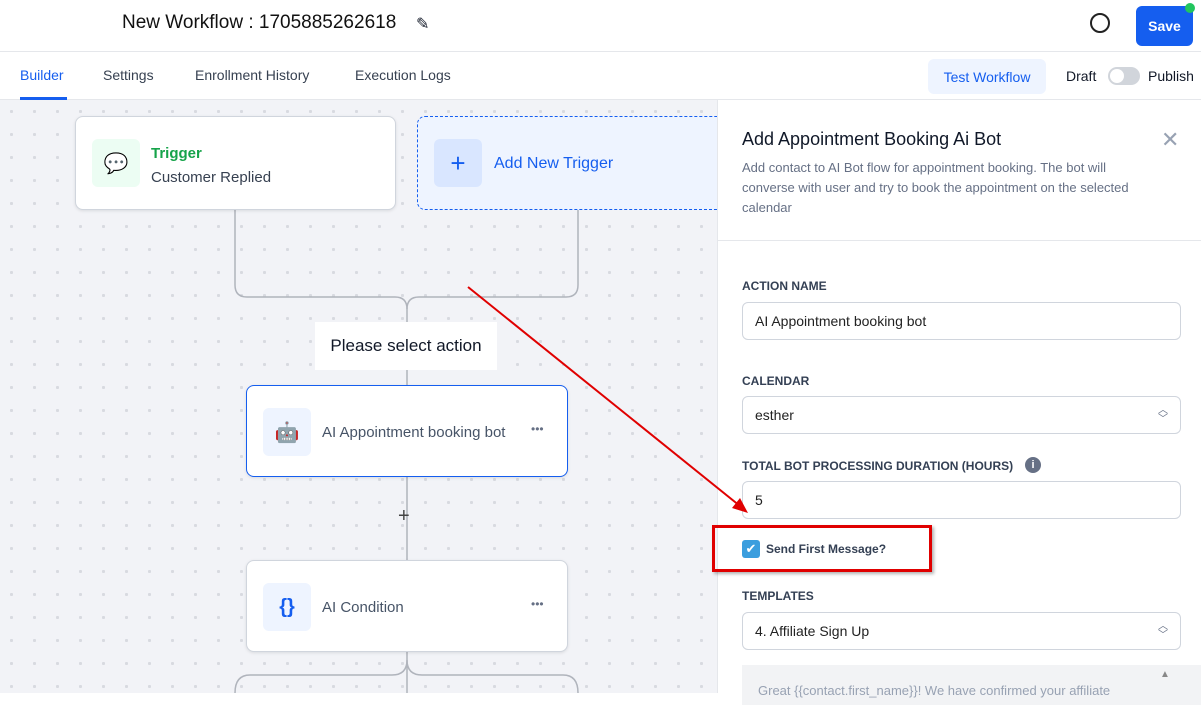 This screenshot has height=705, width=1201. I want to click on publish-toggle, so click(1124, 76).